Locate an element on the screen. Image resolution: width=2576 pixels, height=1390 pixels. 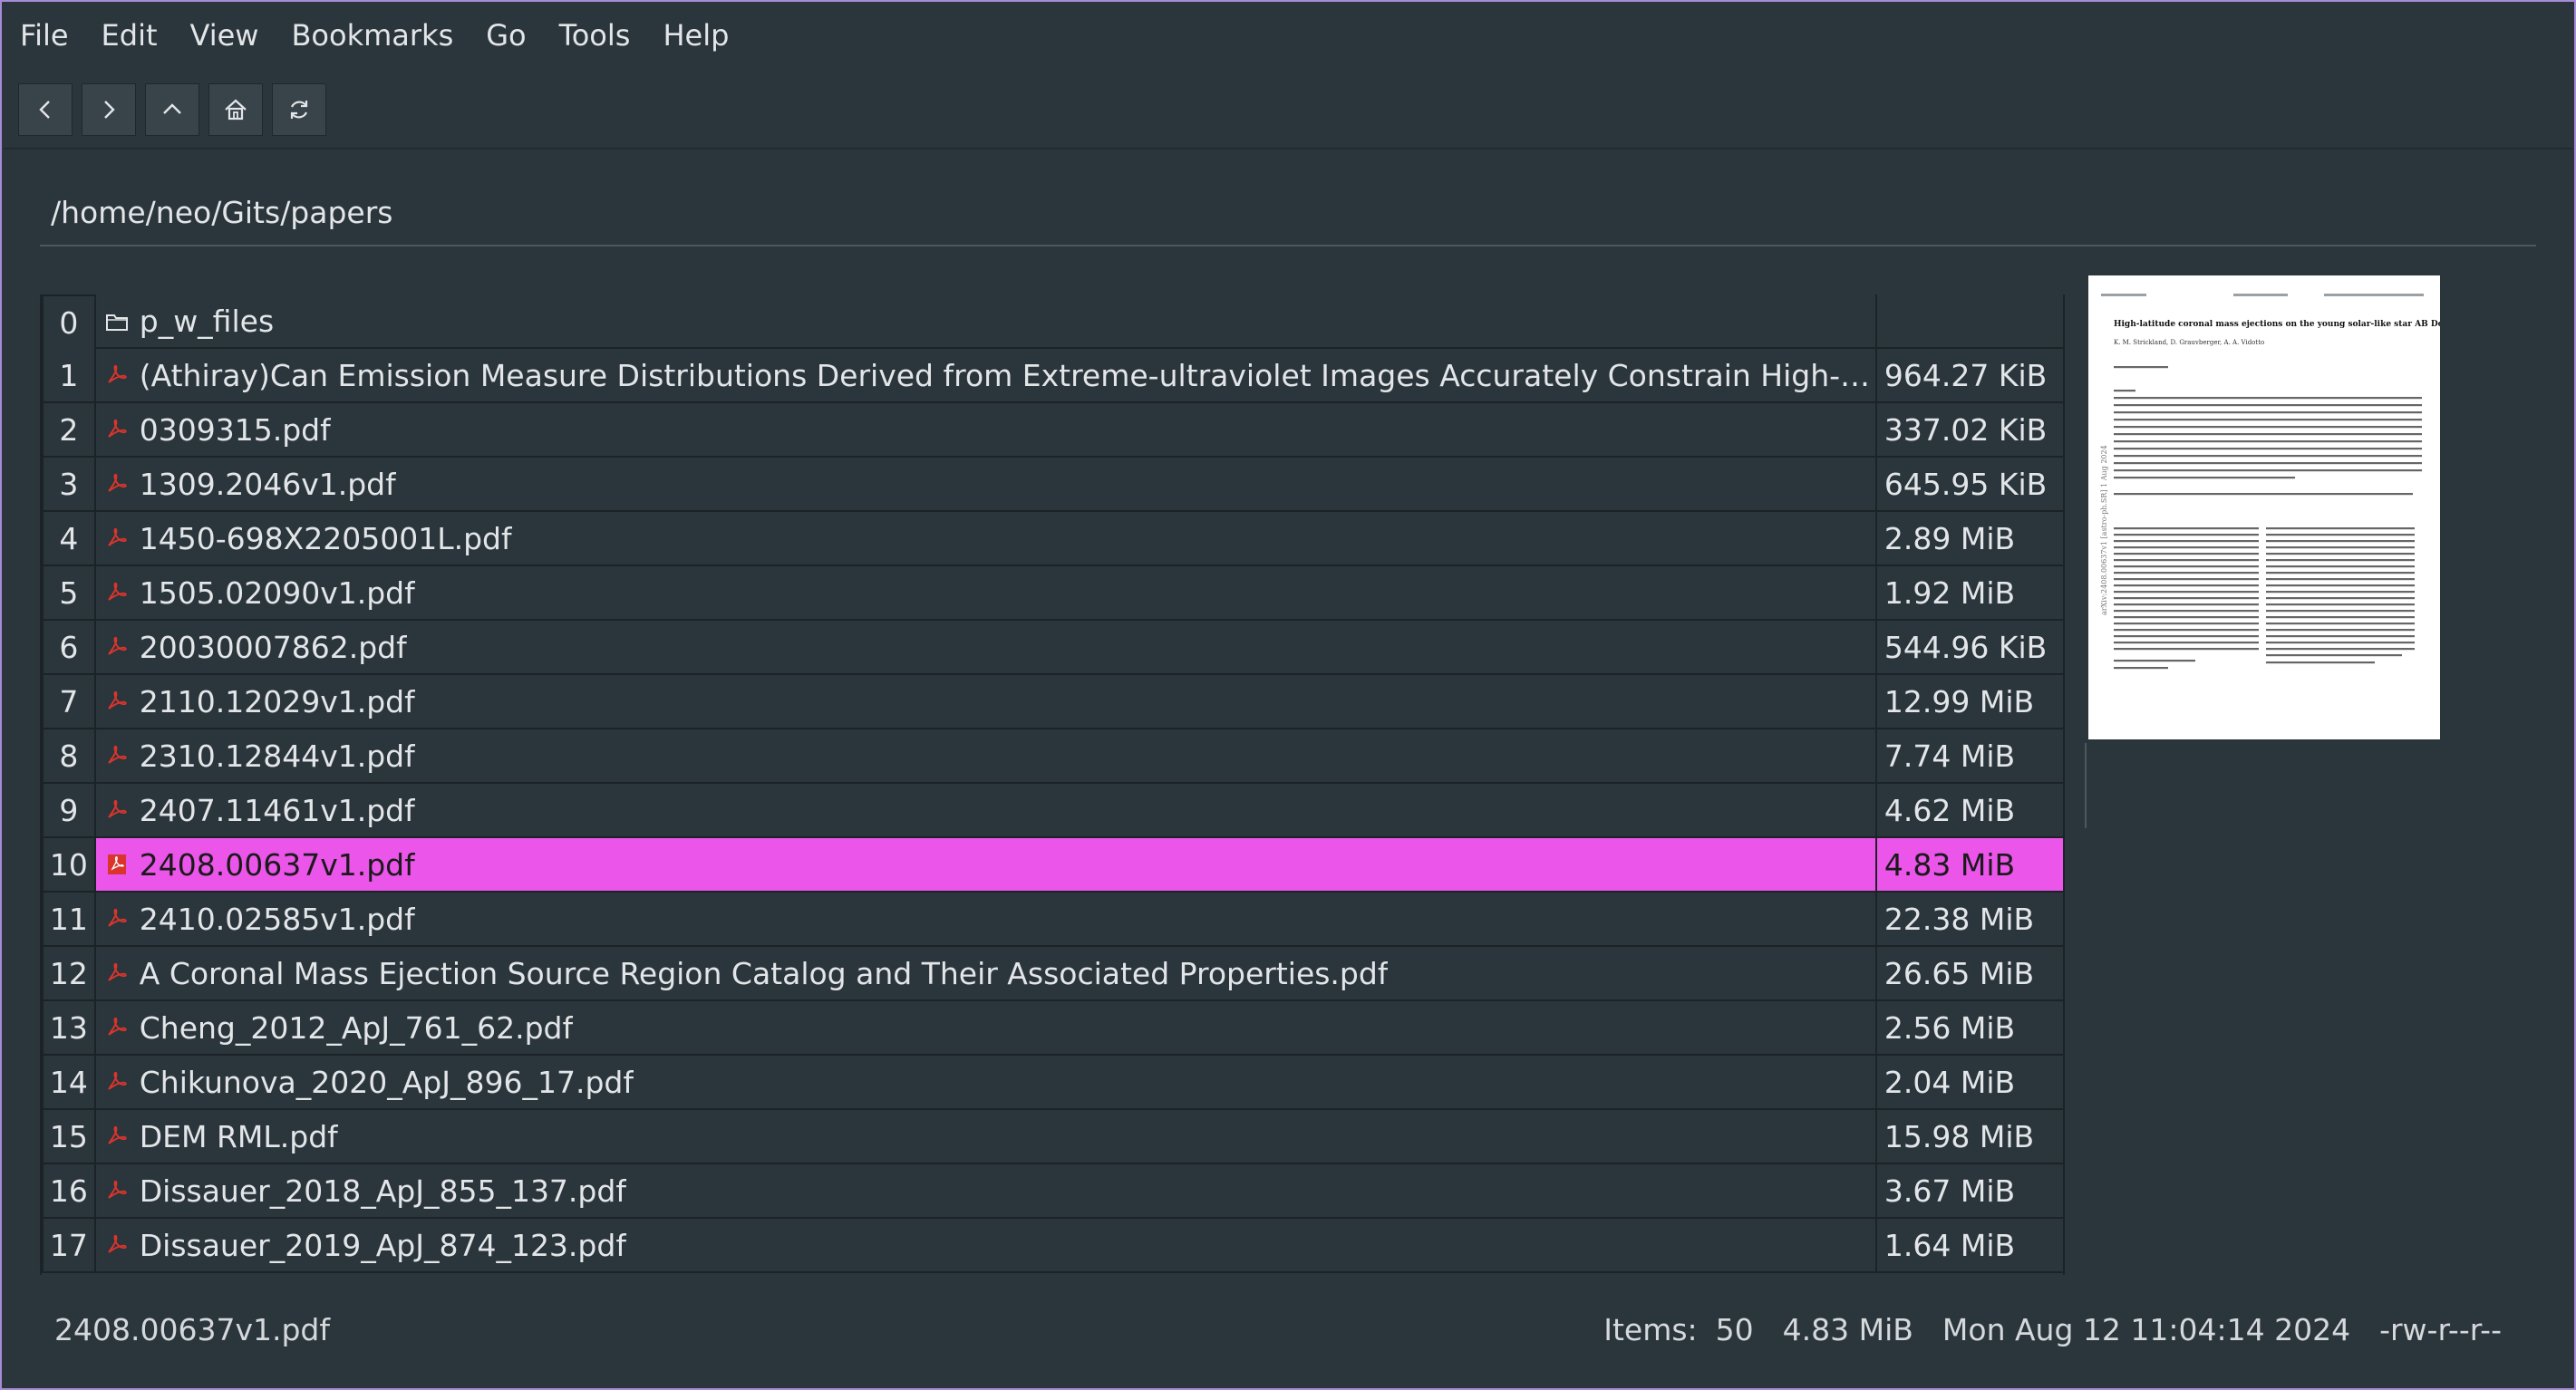
file-row: 15 DEM RML.pdf 15.98 MiB is located at coordinates (1052, 1137).